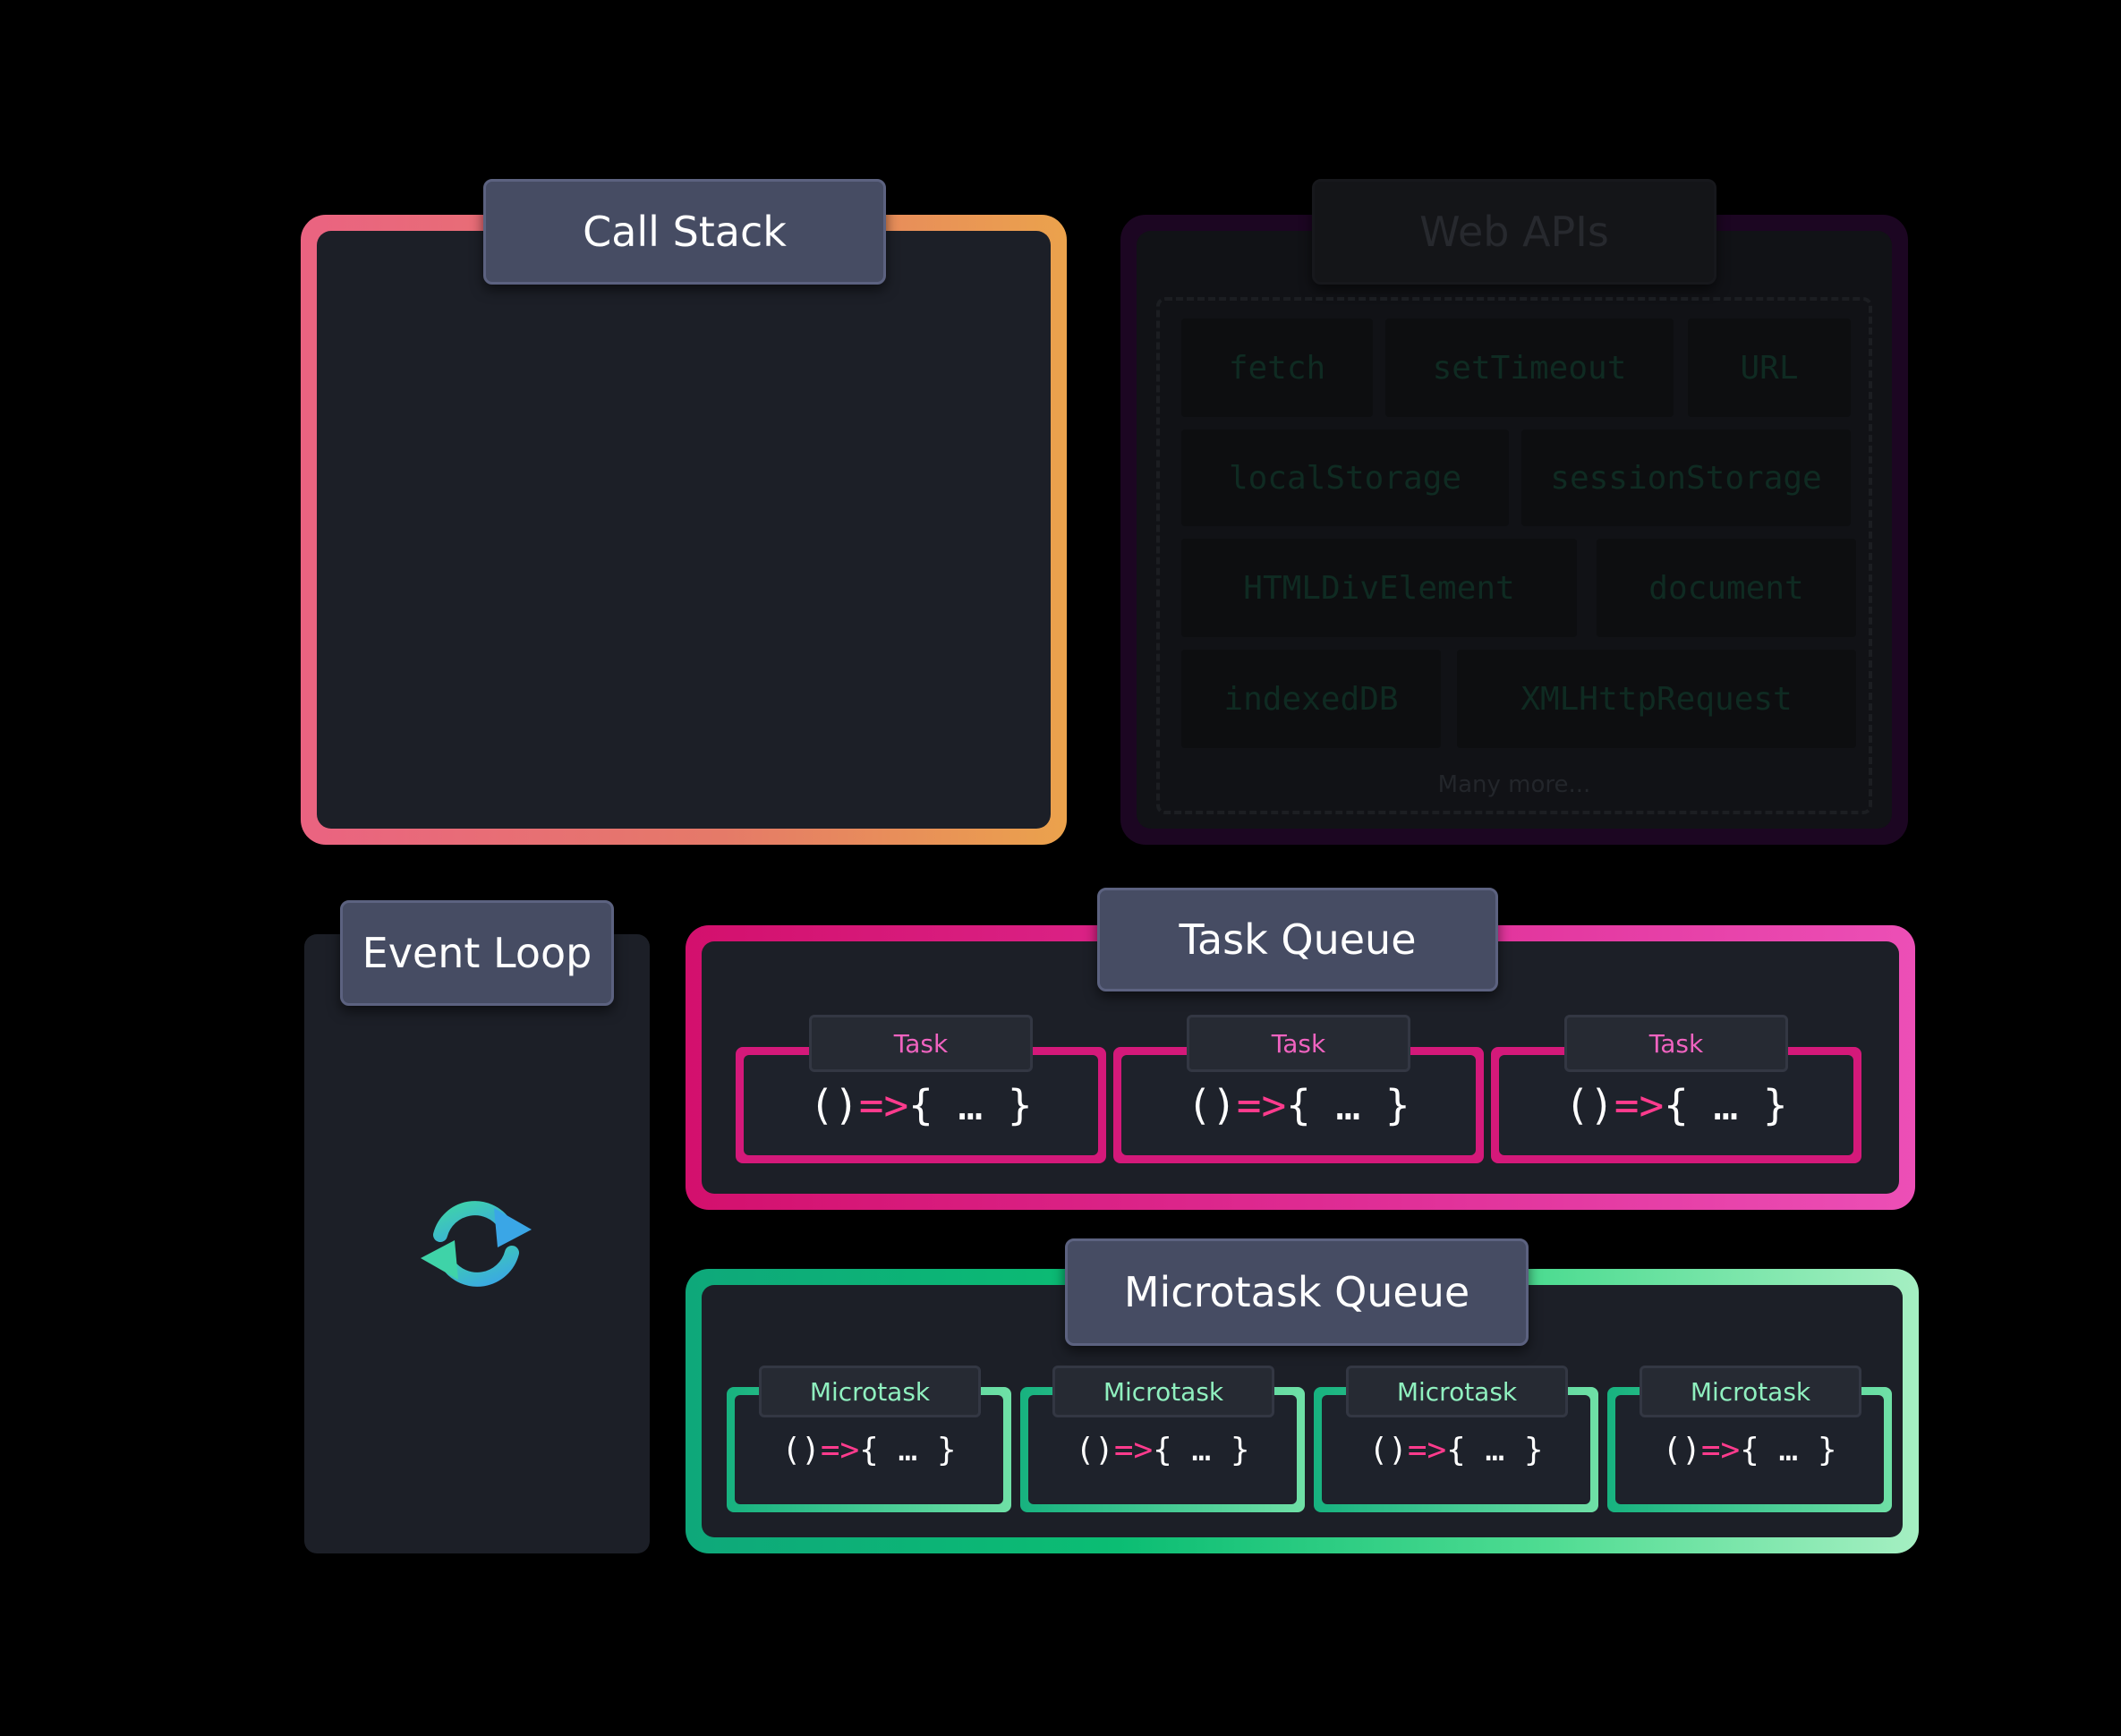 The width and height of the screenshot is (2121, 1736). What do you see at coordinates (1277, 368) in the screenshot?
I see `api-chip: fetch` at bounding box center [1277, 368].